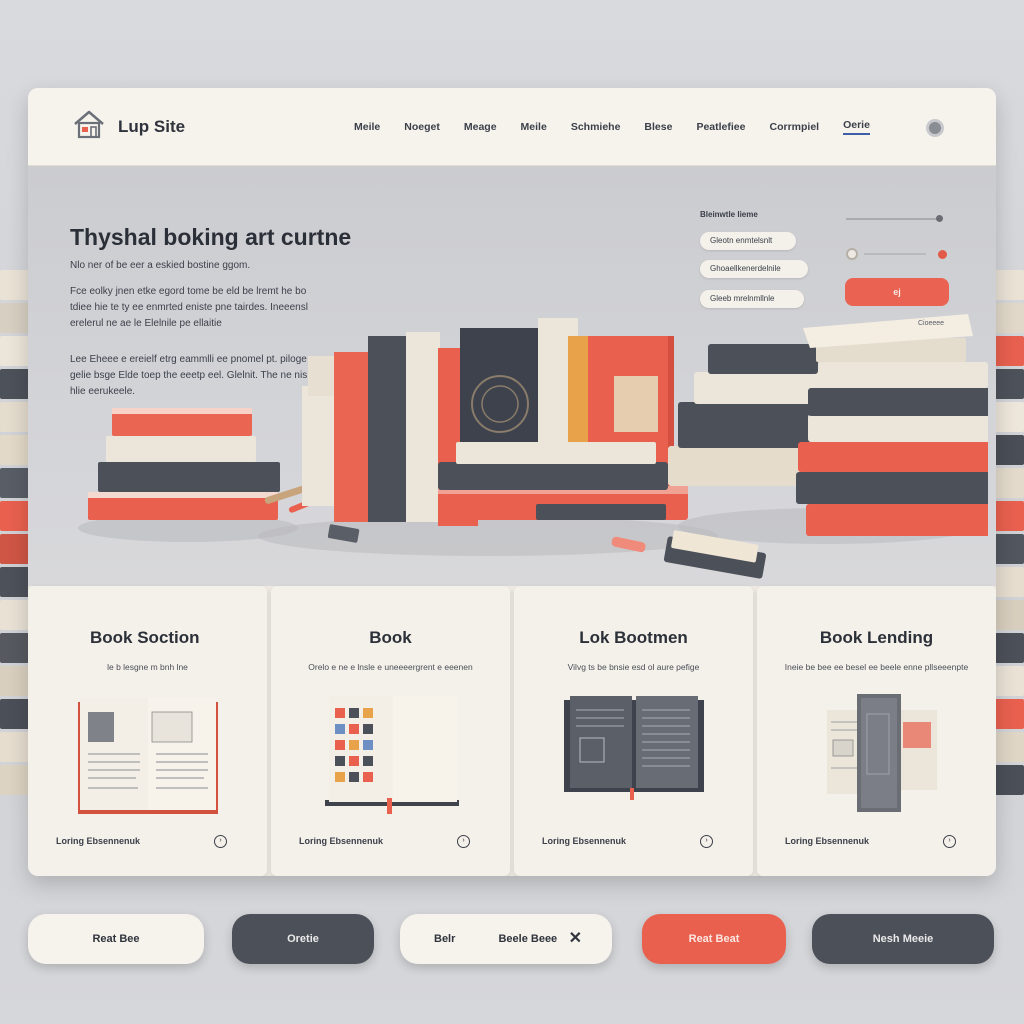 This screenshot has width=1024, height=1024. What do you see at coordinates (145, 637) in the screenshot?
I see `card-title: Book Soction` at bounding box center [145, 637].